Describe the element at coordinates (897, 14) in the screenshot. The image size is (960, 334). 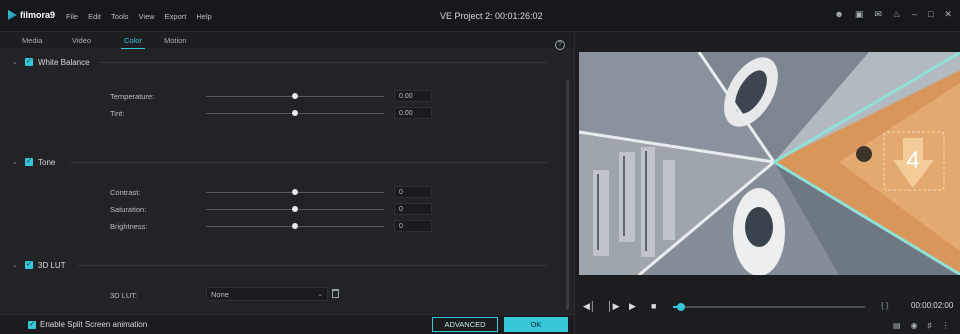
I see `notification-icon: ♨` at that location.